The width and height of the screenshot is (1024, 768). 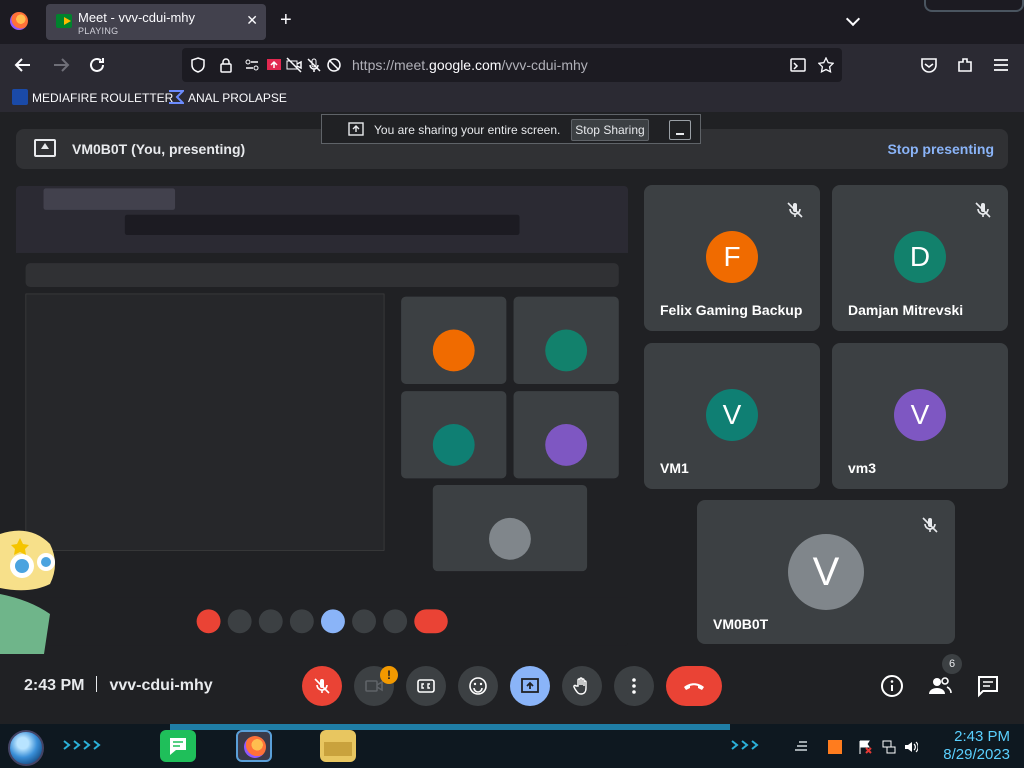 I want to click on url-bar: https://meet.google.com/vvv-cdui-mhy, so click(x=512, y=65).